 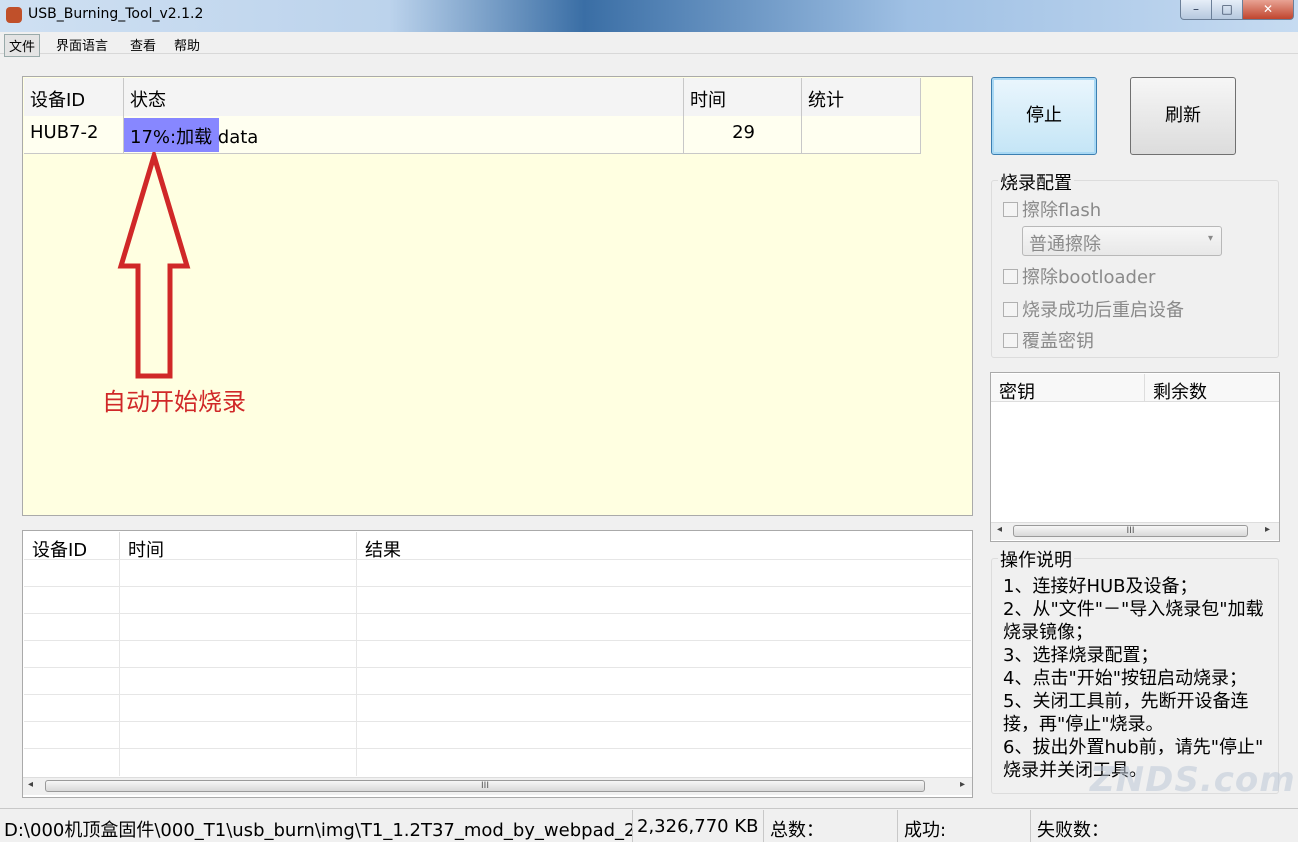 I want to click on instruction-line: 2、从"文件"－"导入烧录包"加载, so click(x=1133, y=609).